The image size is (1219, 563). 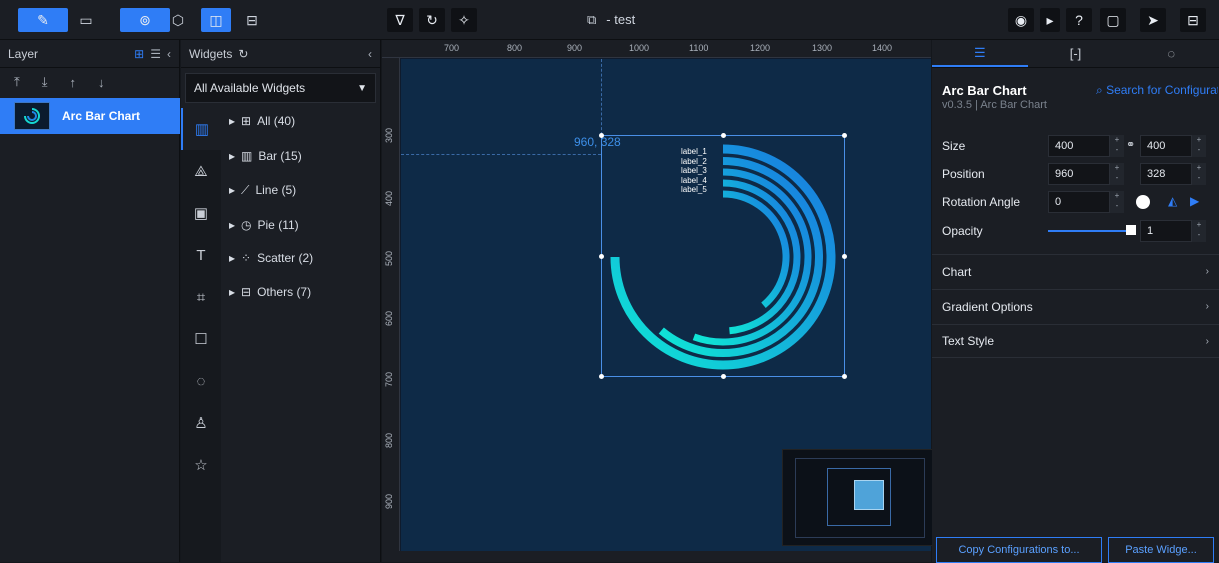 I want to click on panel-toggle-icon: ◫, so click(x=216, y=20).